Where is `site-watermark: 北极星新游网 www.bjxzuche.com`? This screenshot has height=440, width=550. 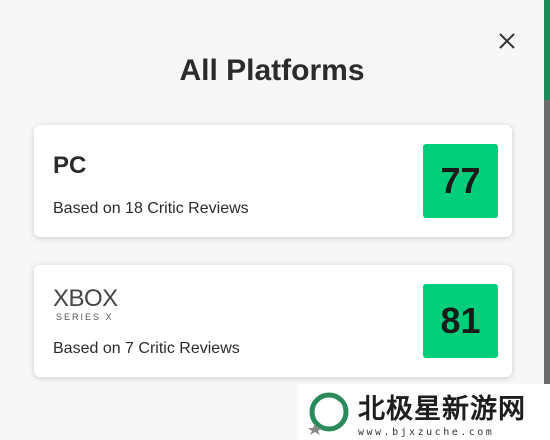 site-watermark: 北极星新游网 www.bjxzuche.com is located at coordinates (424, 412).